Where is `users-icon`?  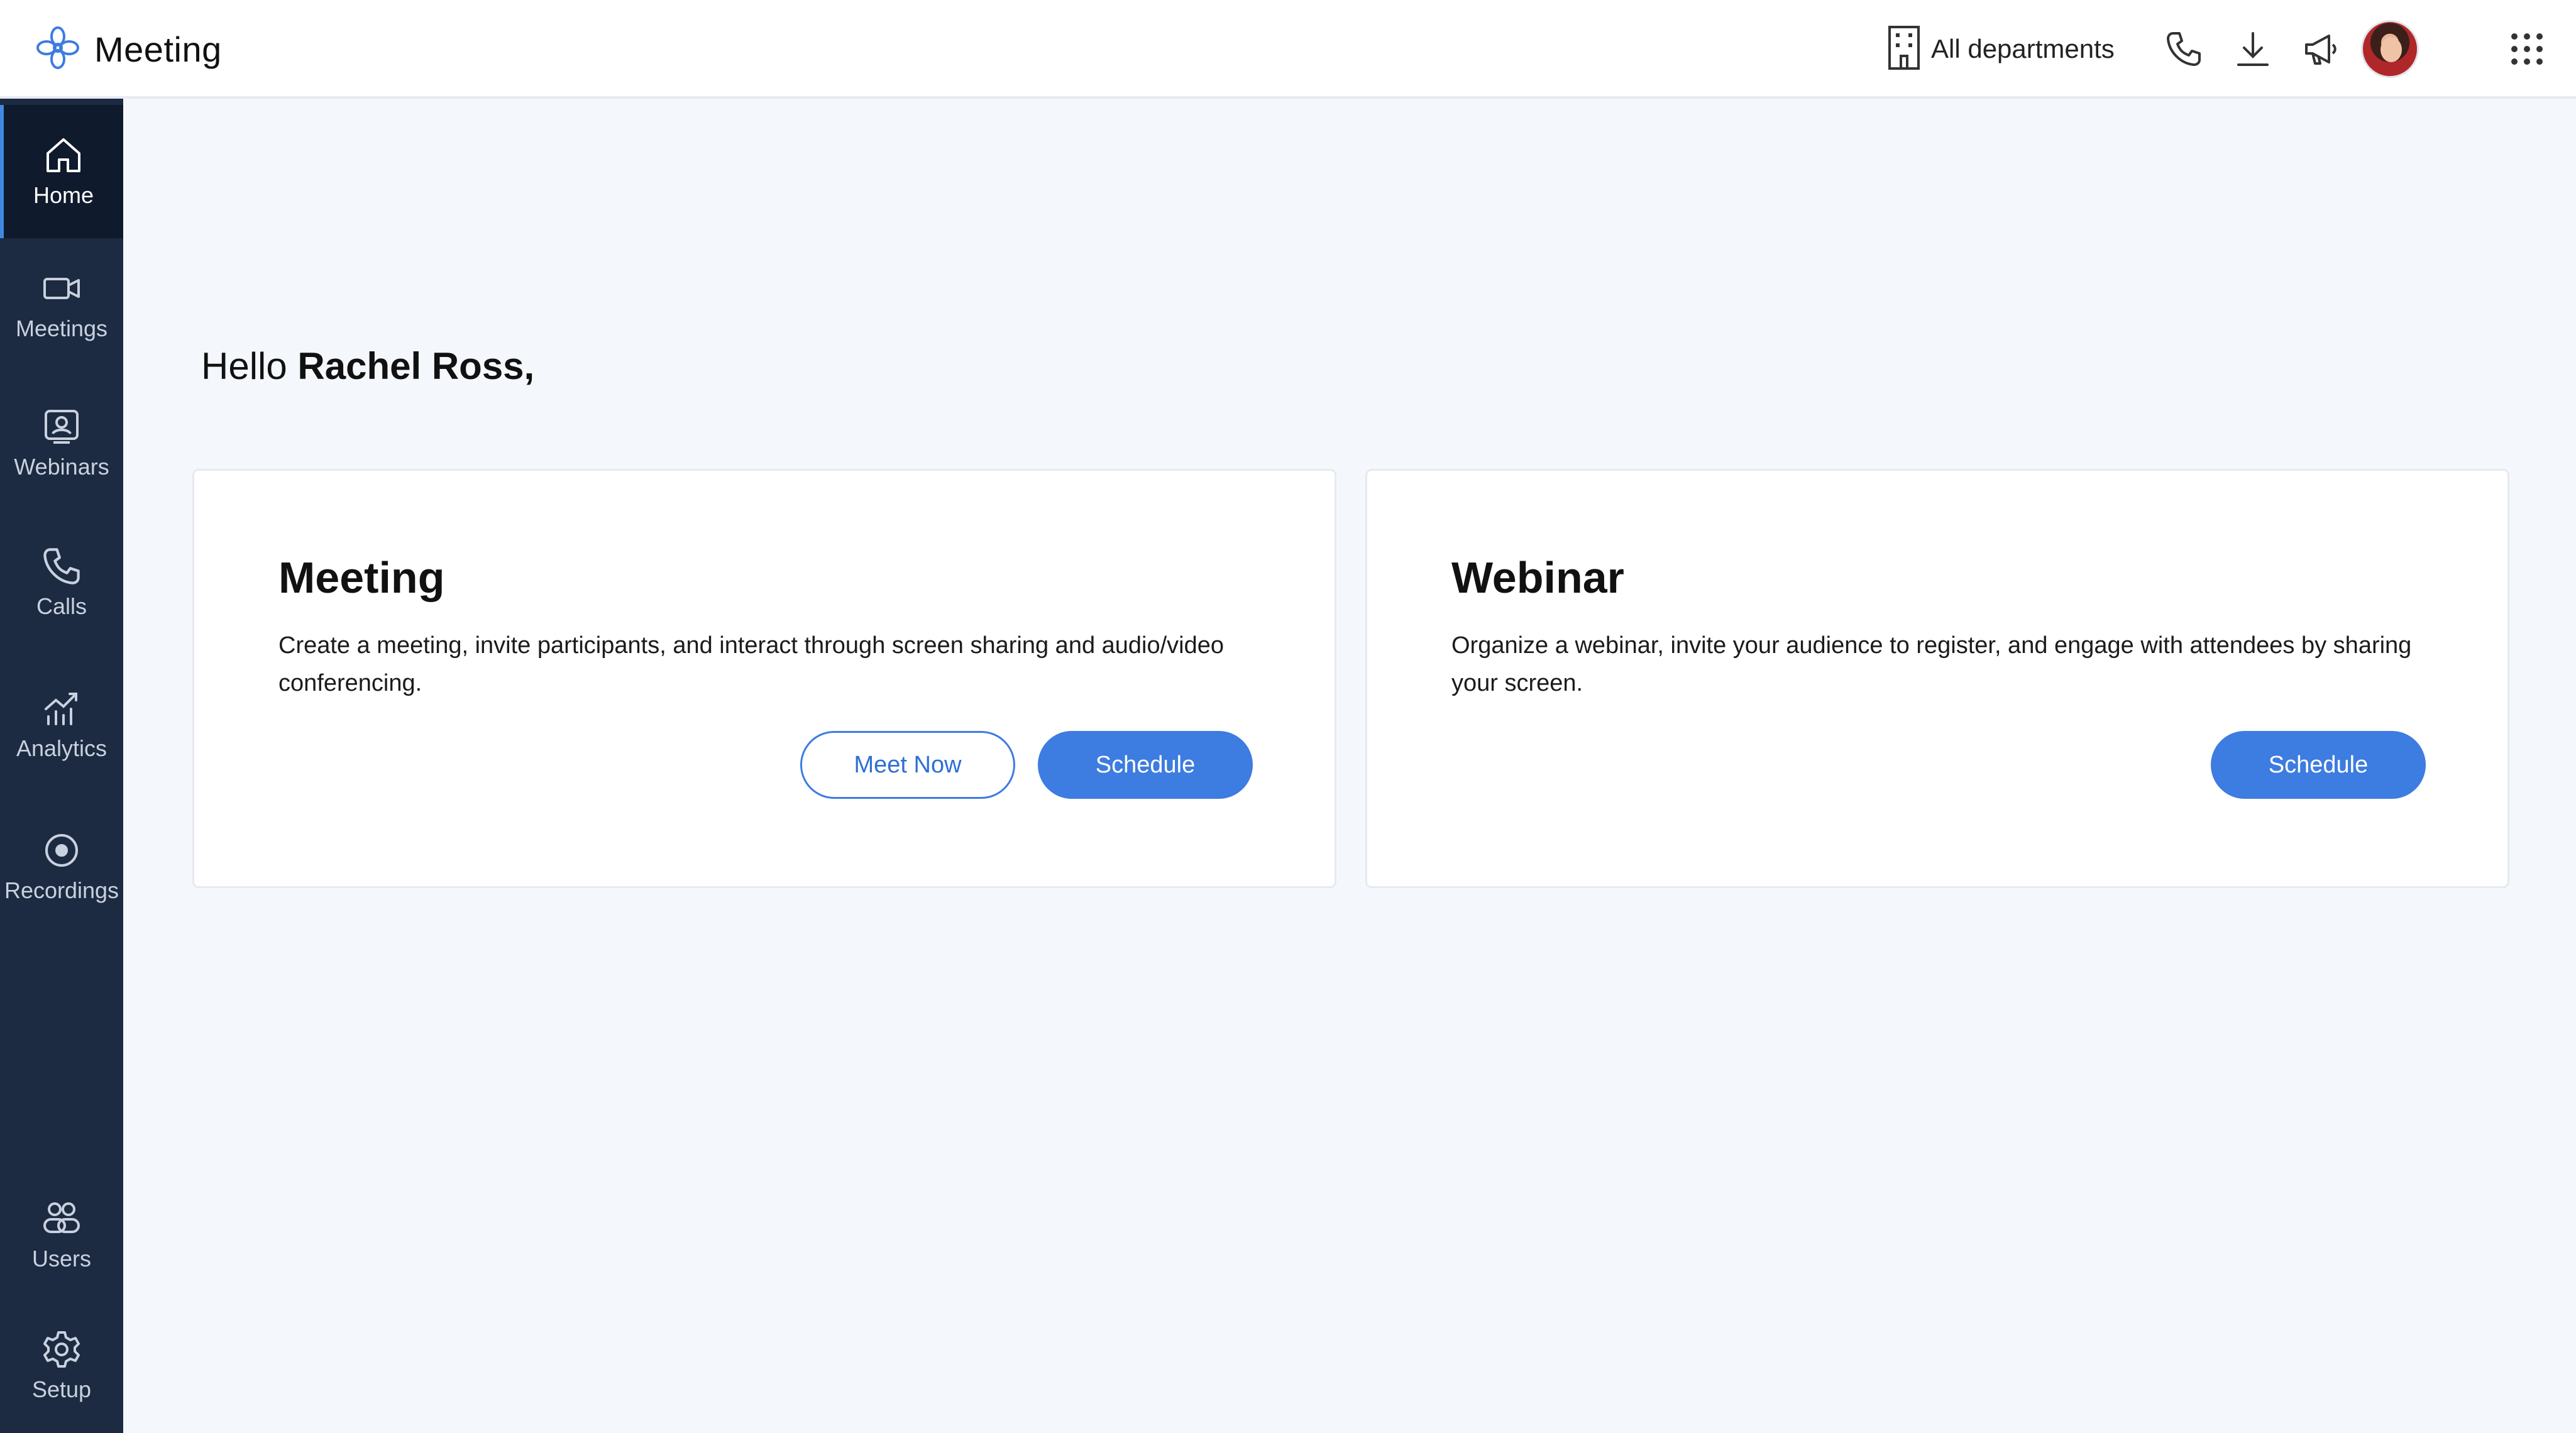
users-icon is located at coordinates (62, 1217).